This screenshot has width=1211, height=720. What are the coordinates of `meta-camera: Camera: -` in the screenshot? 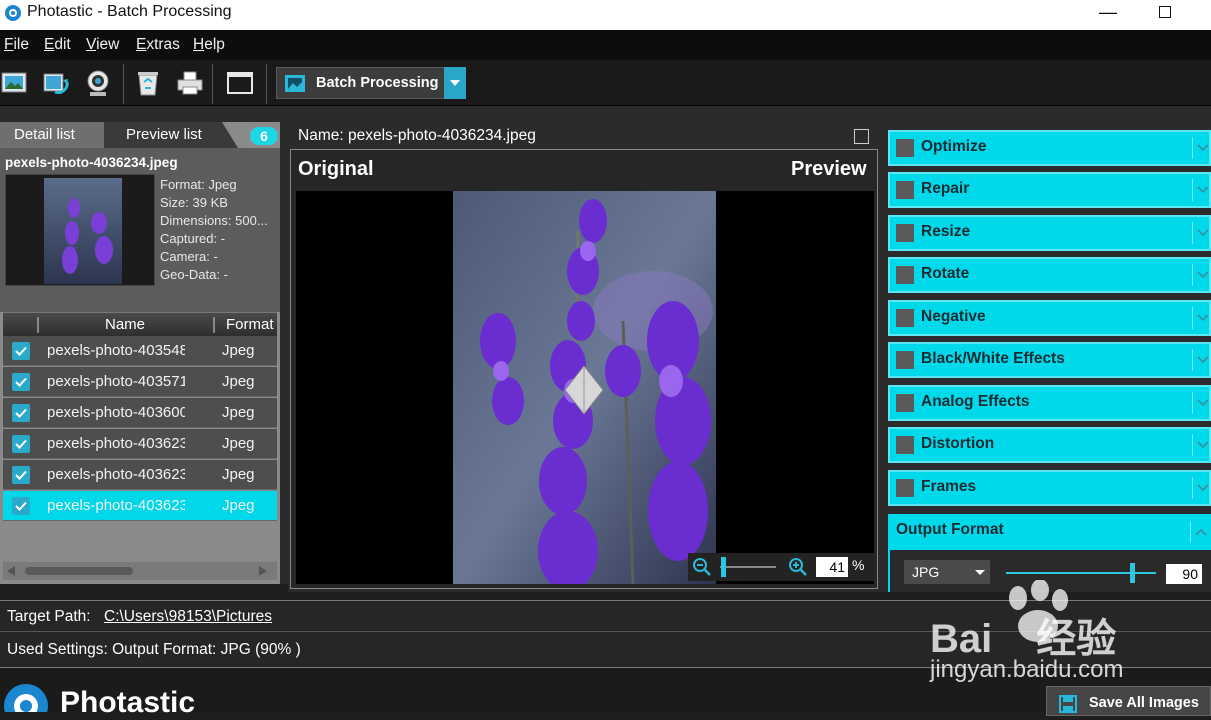 It's located at (189, 256).